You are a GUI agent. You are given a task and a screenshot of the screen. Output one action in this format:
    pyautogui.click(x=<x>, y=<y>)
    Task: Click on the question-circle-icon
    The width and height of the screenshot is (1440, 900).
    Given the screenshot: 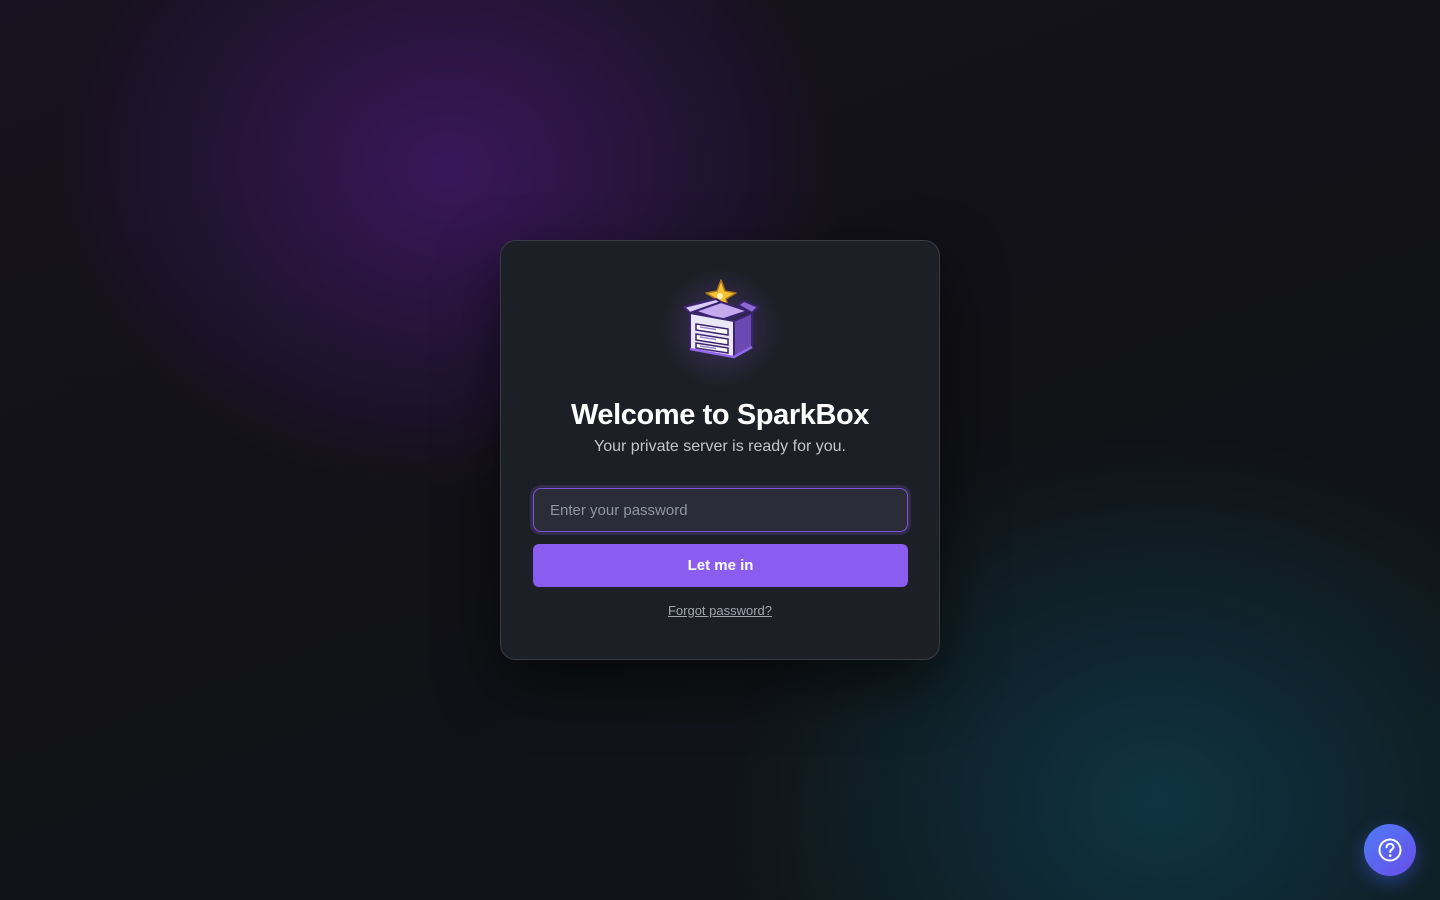 What is the action you would take?
    pyautogui.click(x=1390, y=850)
    